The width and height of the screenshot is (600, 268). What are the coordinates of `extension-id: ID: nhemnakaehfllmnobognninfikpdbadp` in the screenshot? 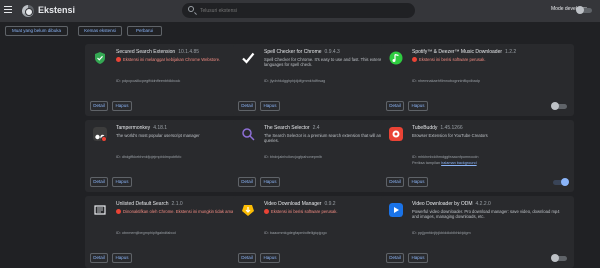 It's located at (446, 81).